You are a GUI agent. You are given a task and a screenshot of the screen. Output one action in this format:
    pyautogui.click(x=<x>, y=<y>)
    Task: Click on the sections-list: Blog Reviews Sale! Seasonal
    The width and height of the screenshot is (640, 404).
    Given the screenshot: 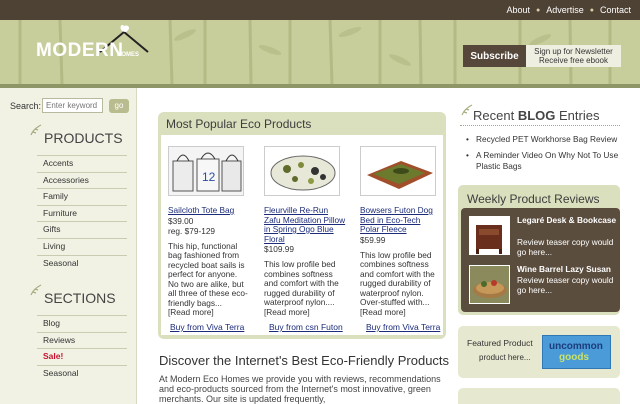 What is the action you would take?
    pyautogui.click(x=82, y=348)
    